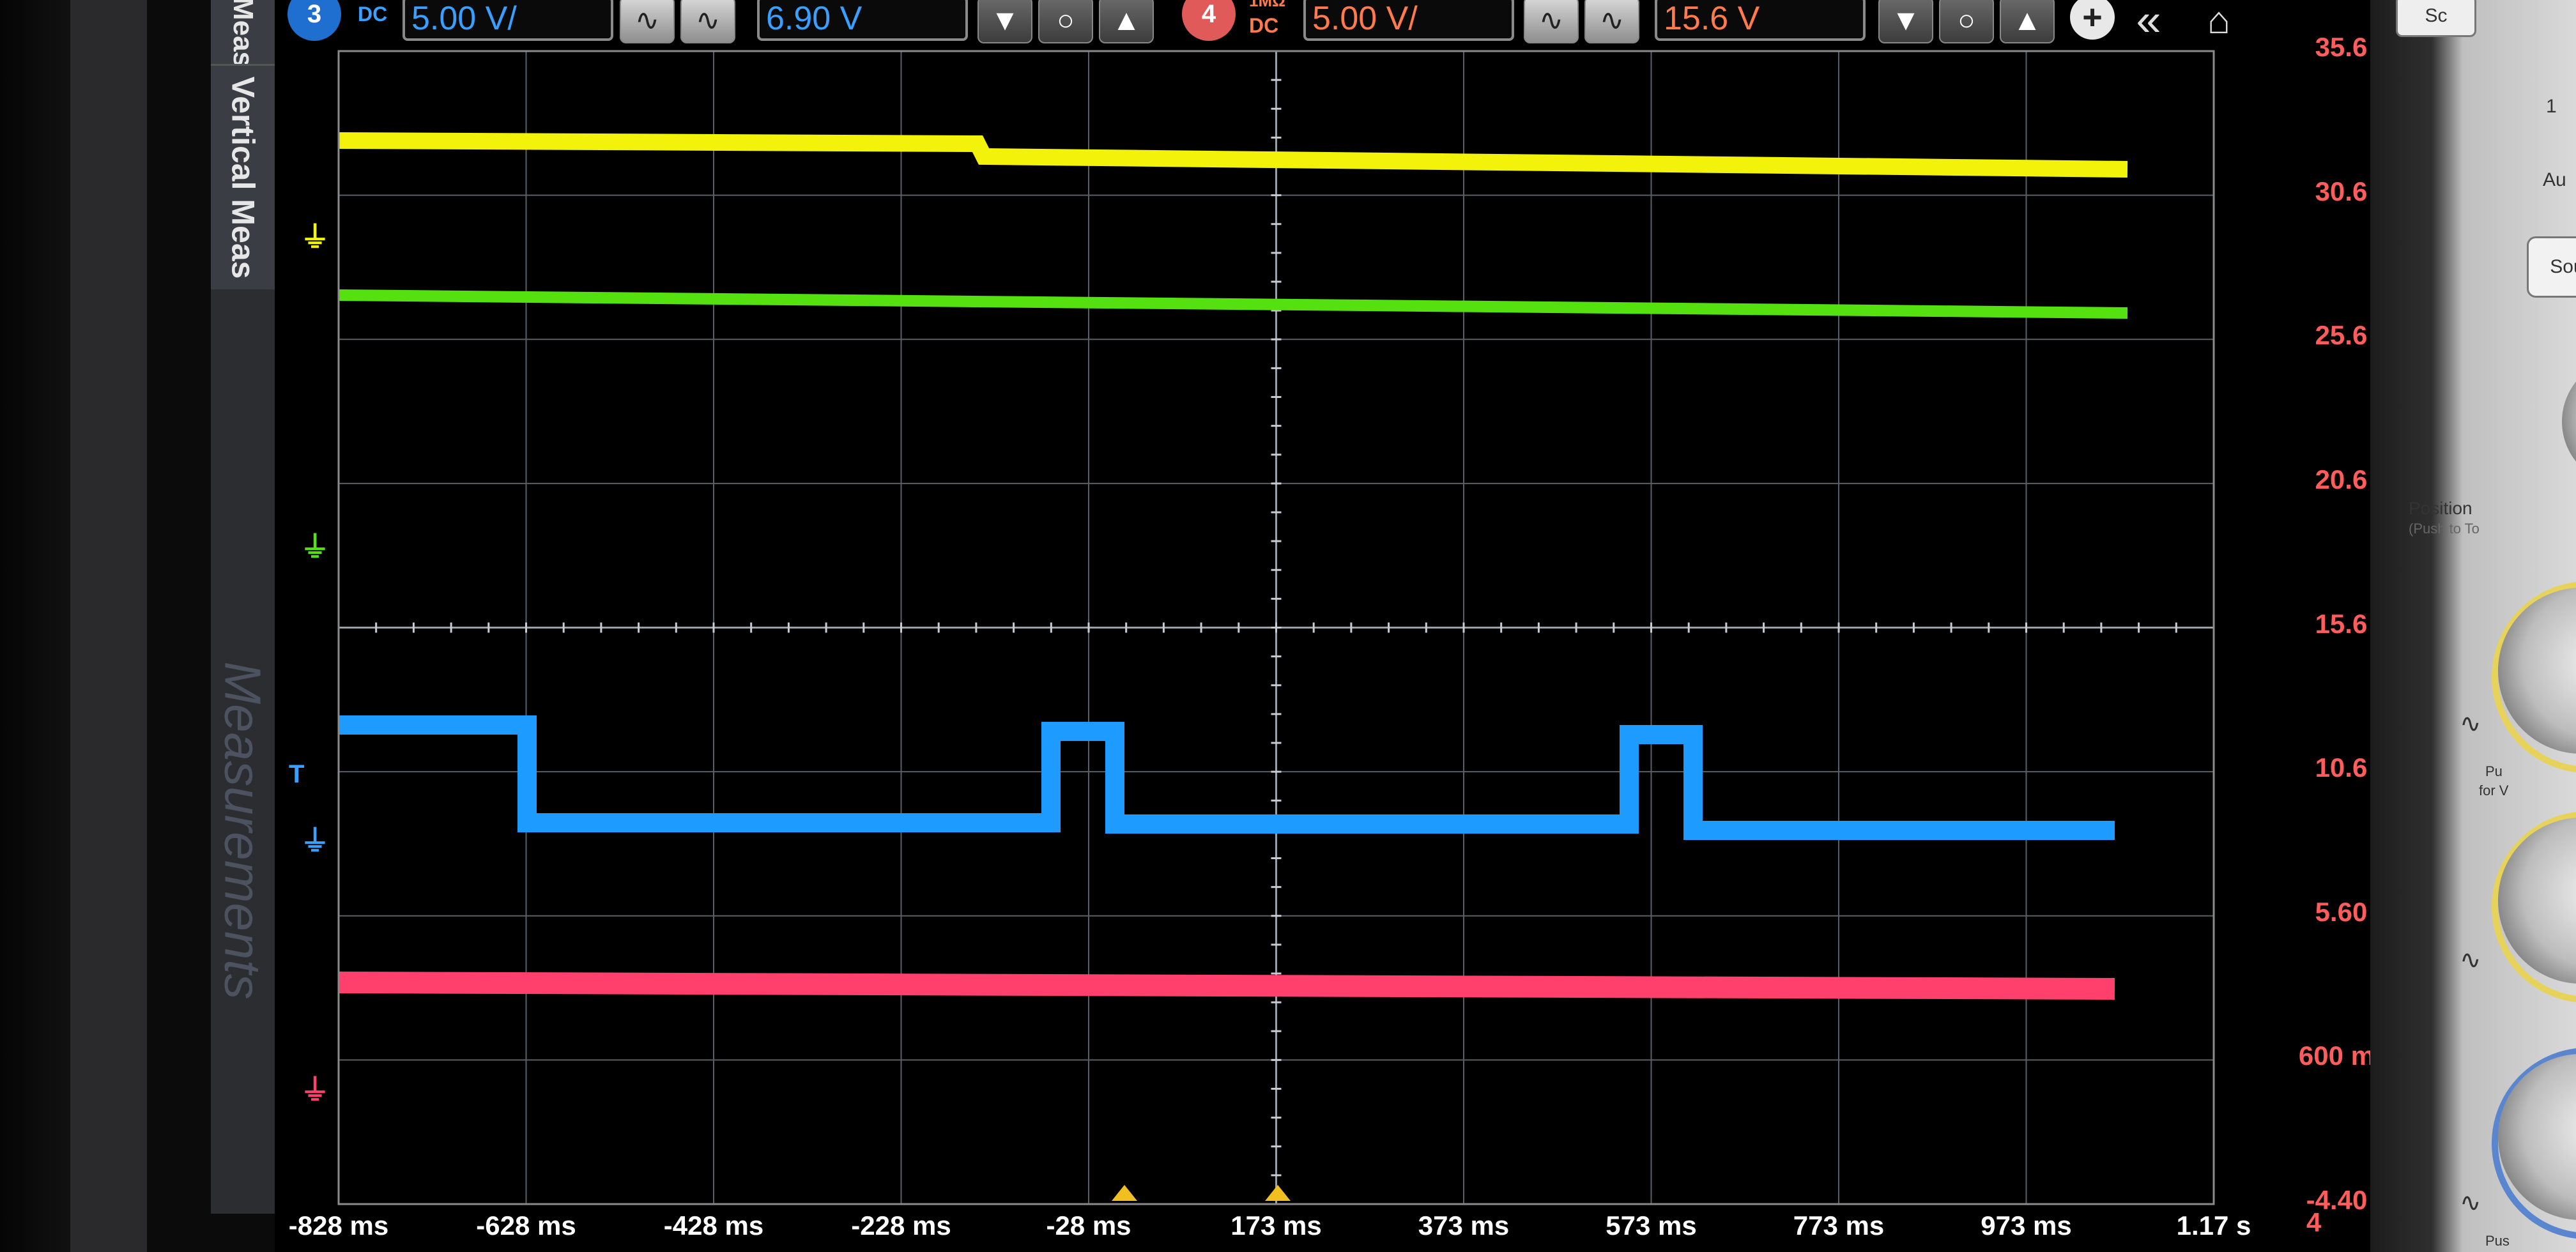 This screenshot has height=1252, width=2576. What do you see at coordinates (2551, 267) in the screenshot?
I see `source-button: Sou` at bounding box center [2551, 267].